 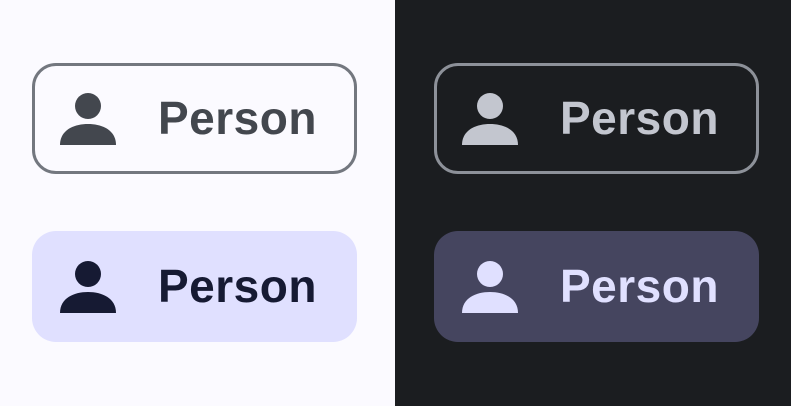 I want to click on light-filled-person-chip: Person, so click(x=194, y=286).